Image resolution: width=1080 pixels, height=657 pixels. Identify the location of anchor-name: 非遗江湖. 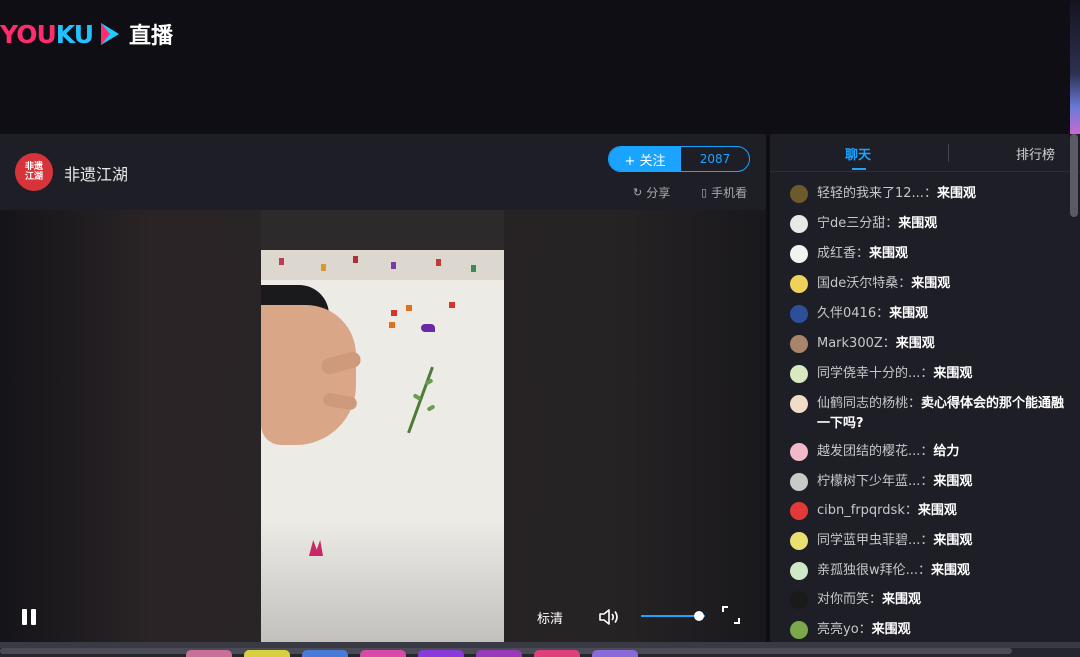
(96, 173).